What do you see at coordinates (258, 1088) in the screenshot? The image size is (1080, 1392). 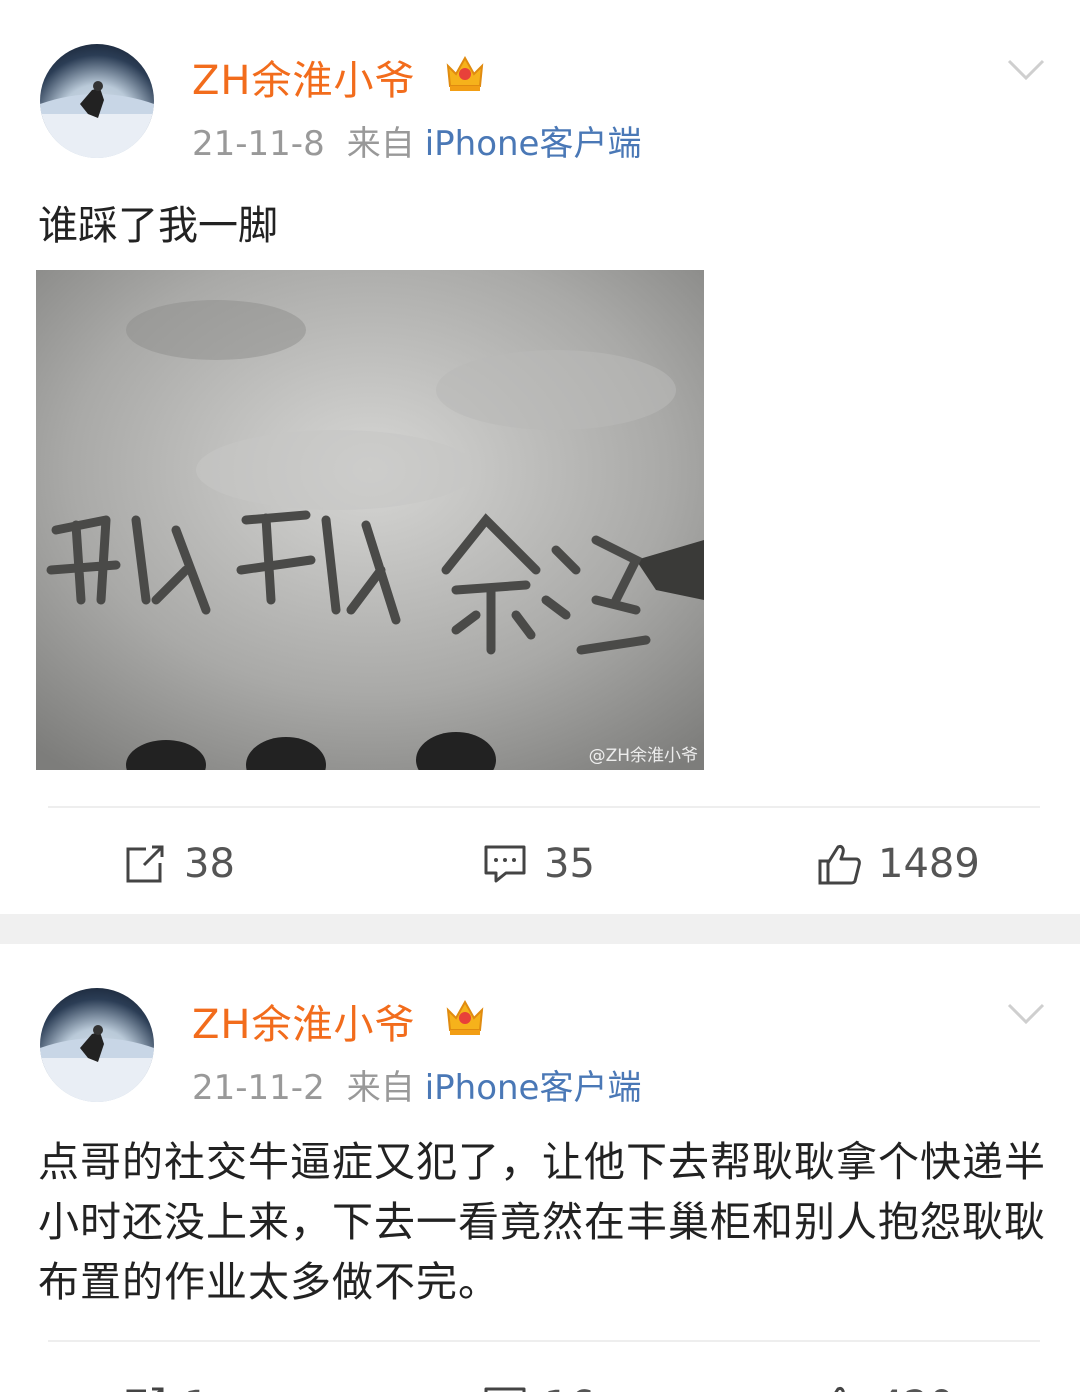 I see `post-date: 21-11-2` at bounding box center [258, 1088].